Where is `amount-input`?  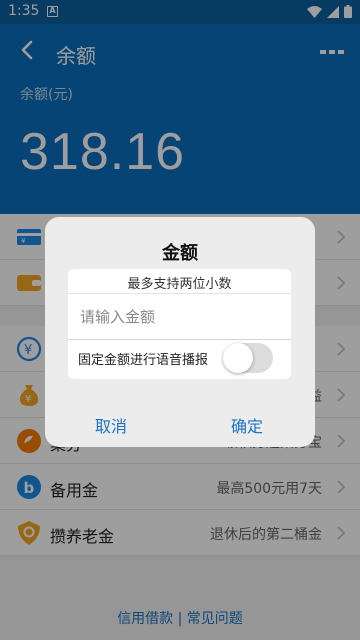
amount-input is located at coordinates (179, 317).